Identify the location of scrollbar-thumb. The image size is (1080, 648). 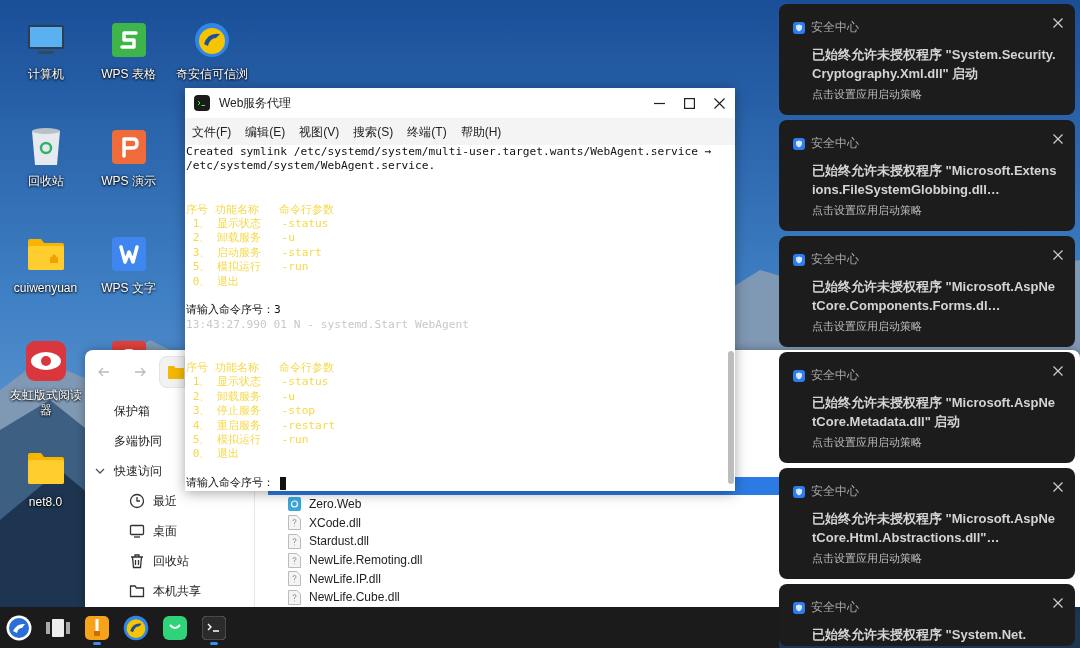
(731, 417).